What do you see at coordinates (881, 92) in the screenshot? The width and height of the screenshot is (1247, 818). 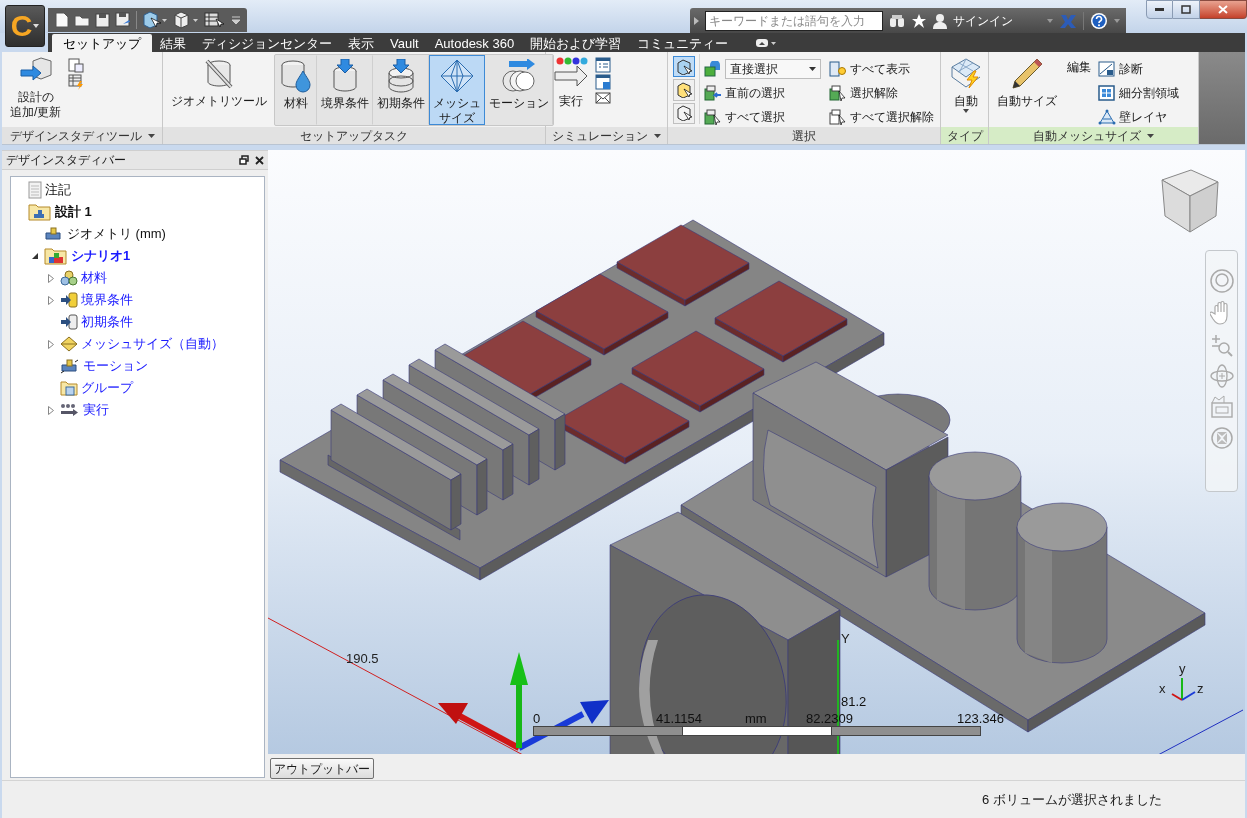 I see `ribbon-small-button: 選択解除` at bounding box center [881, 92].